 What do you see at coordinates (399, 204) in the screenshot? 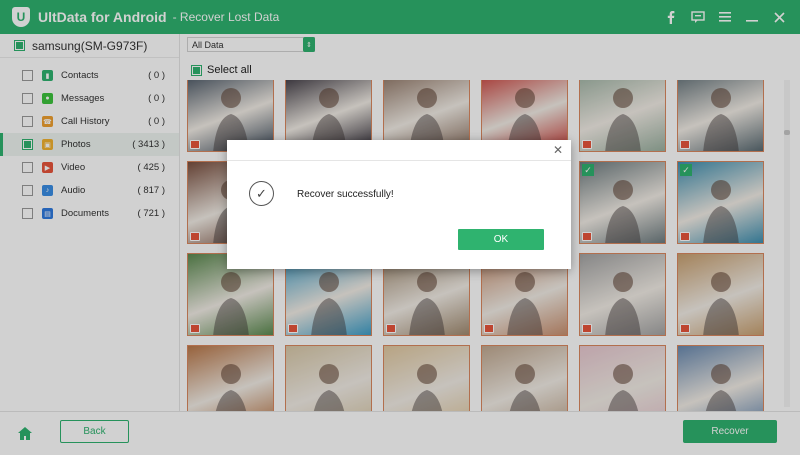
I see `success-dialog: ✕ ✓ Recover successfully! OK` at bounding box center [399, 204].